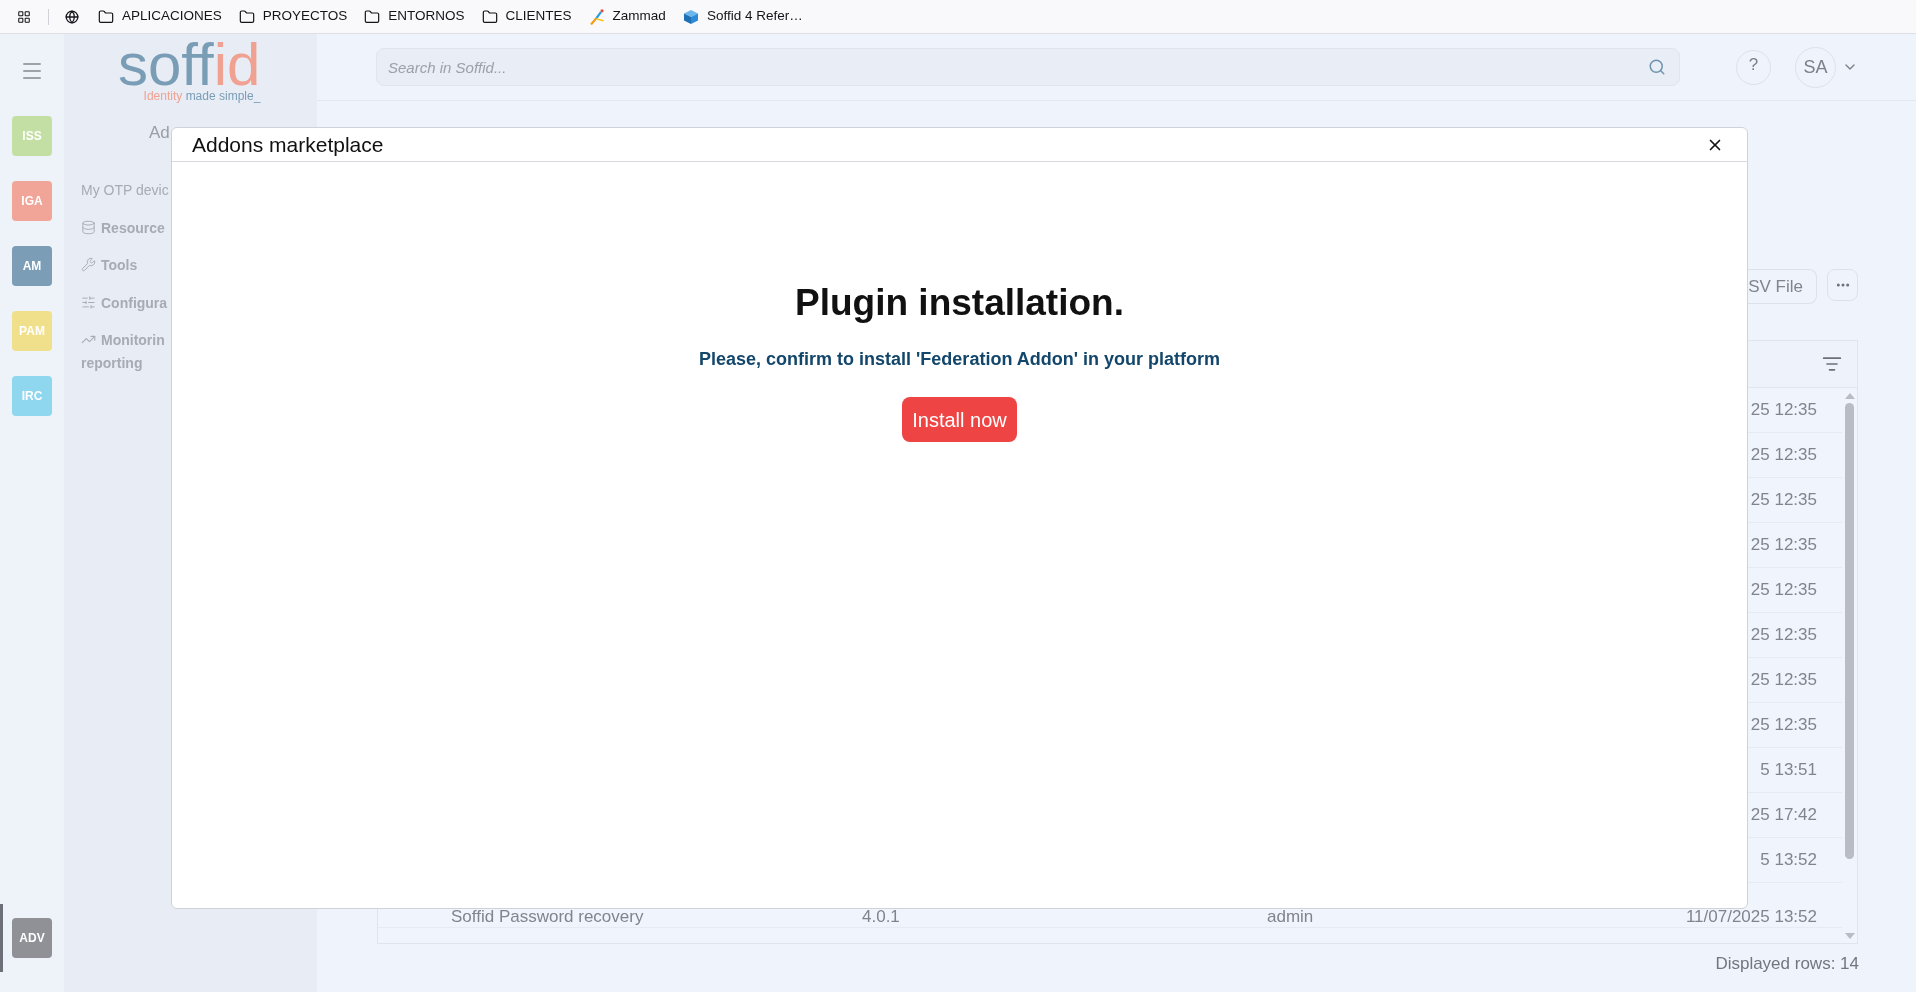  I want to click on wrench-icon, so click(88, 265).